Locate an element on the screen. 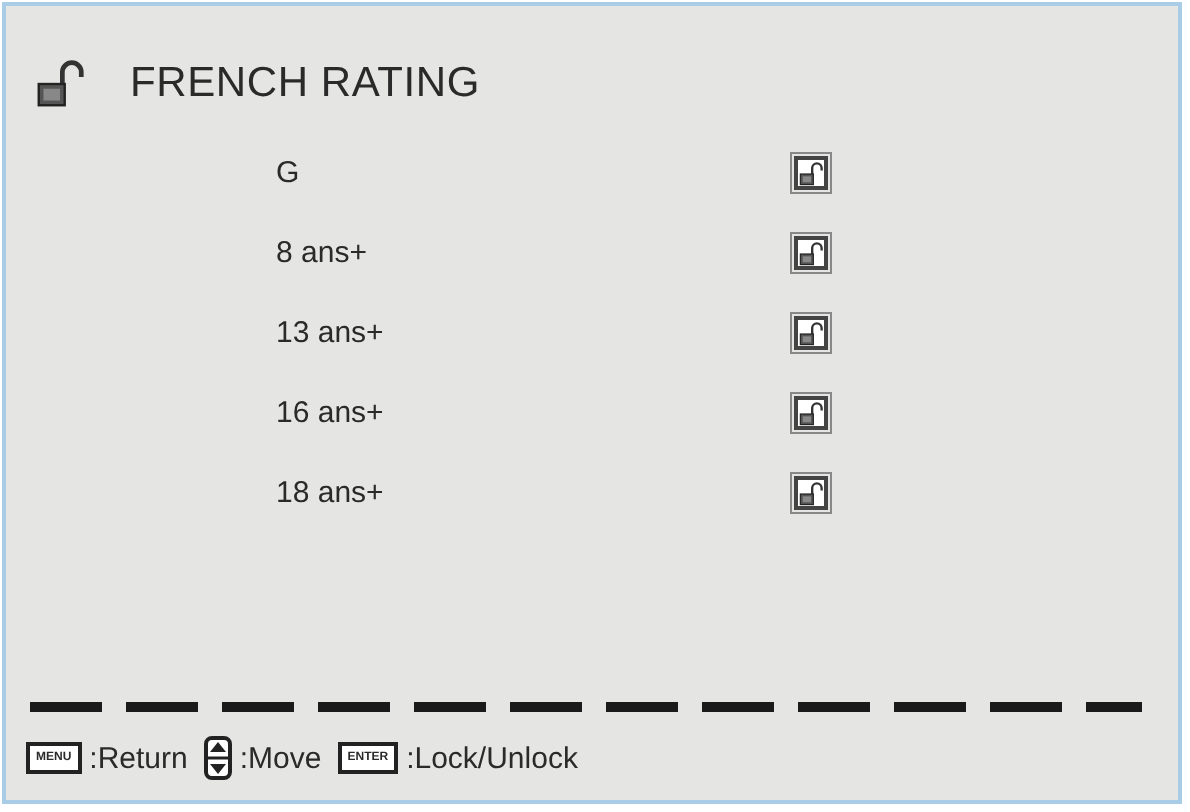 Image resolution: width=1190 pixels, height=812 pixels. up-down-icon is located at coordinates (217, 758).